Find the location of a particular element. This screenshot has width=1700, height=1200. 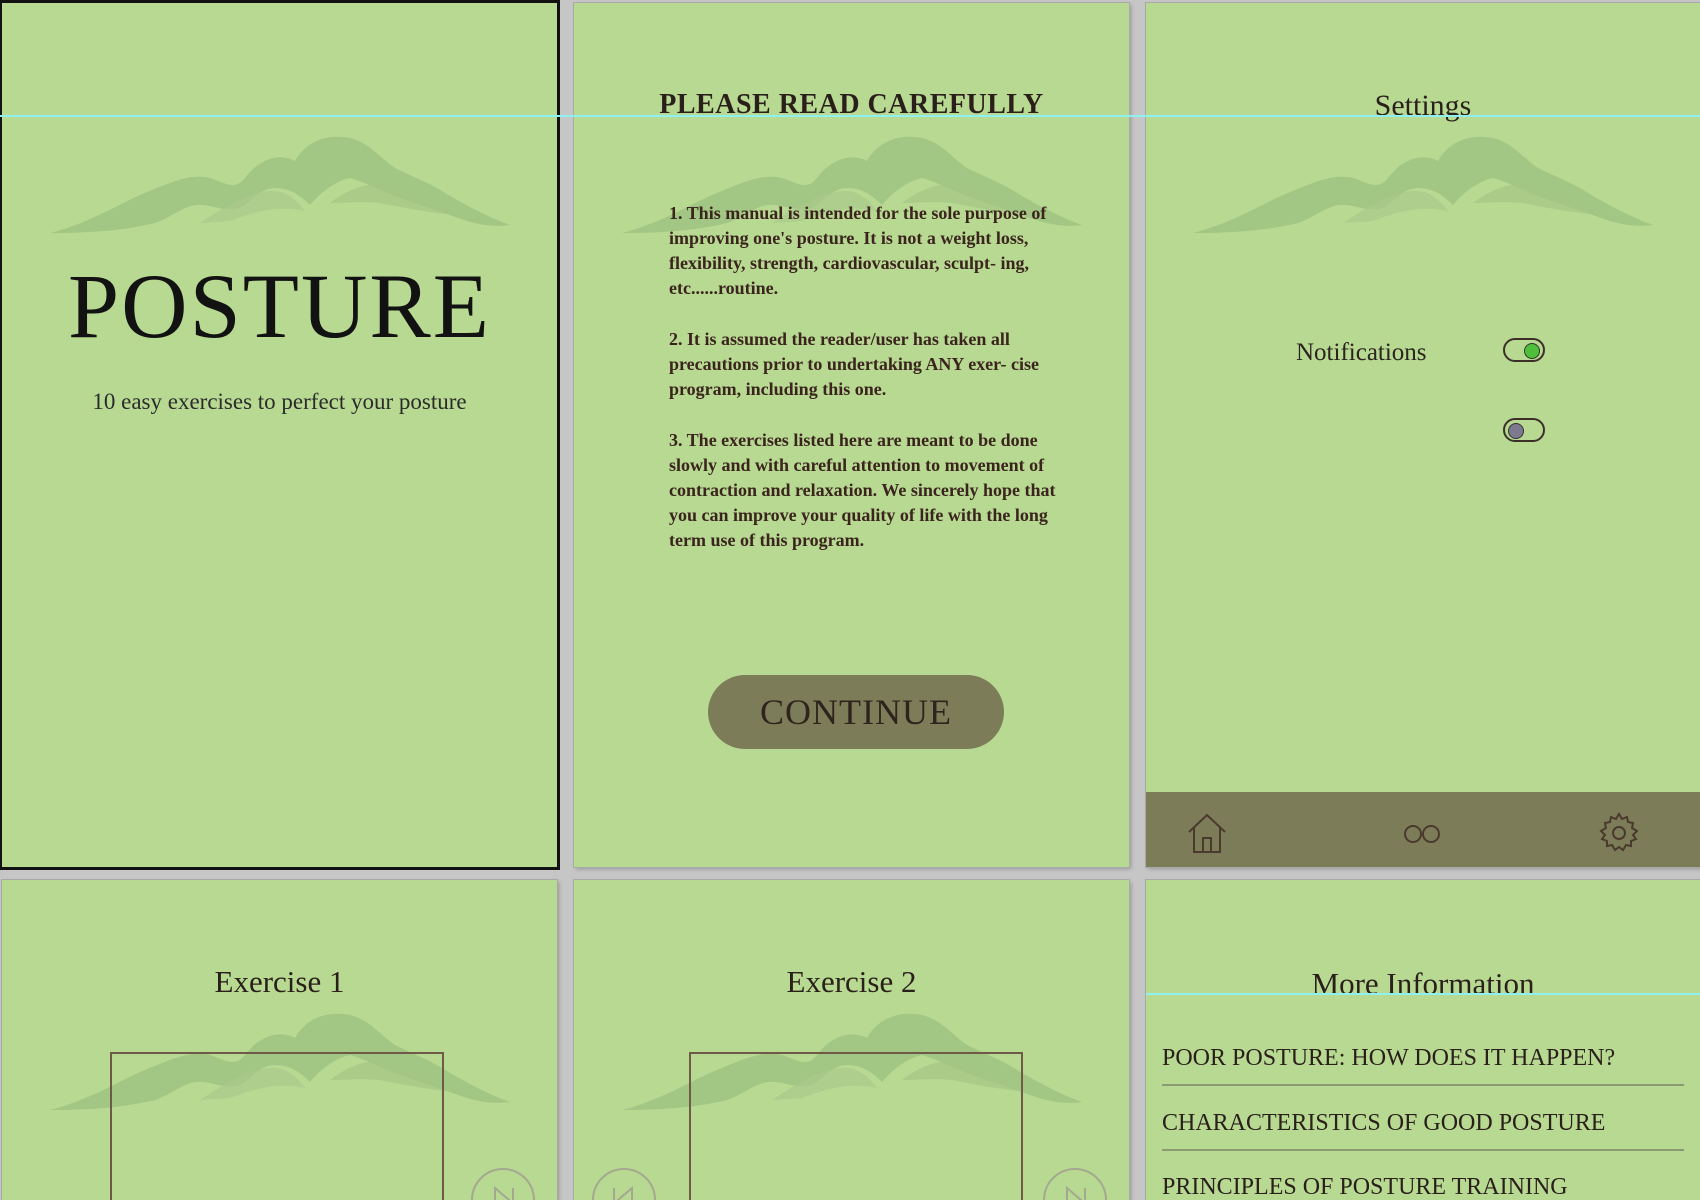

skip-previous-icon is located at coordinates (623, 1192).